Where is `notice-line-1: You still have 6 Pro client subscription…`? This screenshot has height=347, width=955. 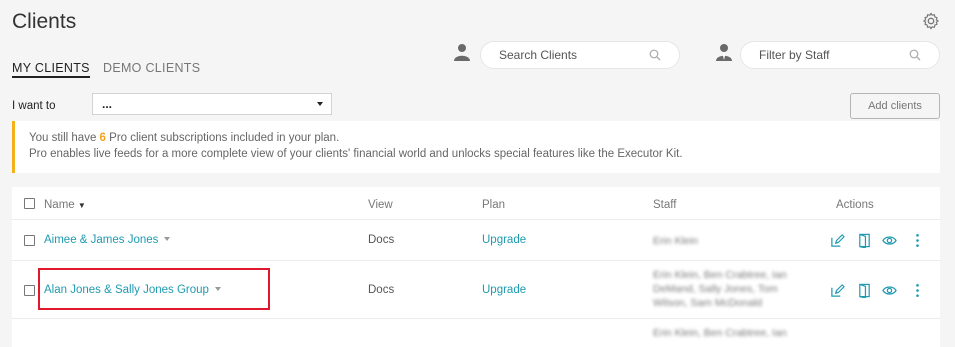
notice-line-1: You still have 6 Pro client subscription… is located at coordinates (184, 138).